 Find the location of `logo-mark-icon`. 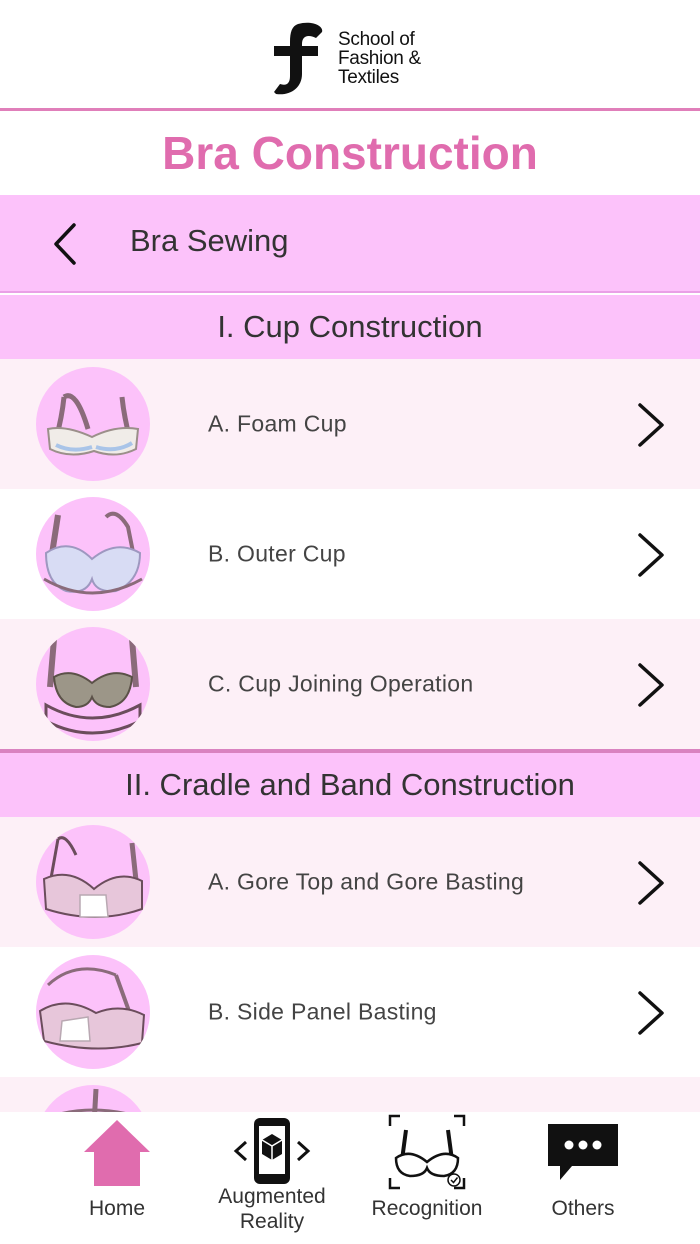

logo-mark-icon is located at coordinates (298, 58).